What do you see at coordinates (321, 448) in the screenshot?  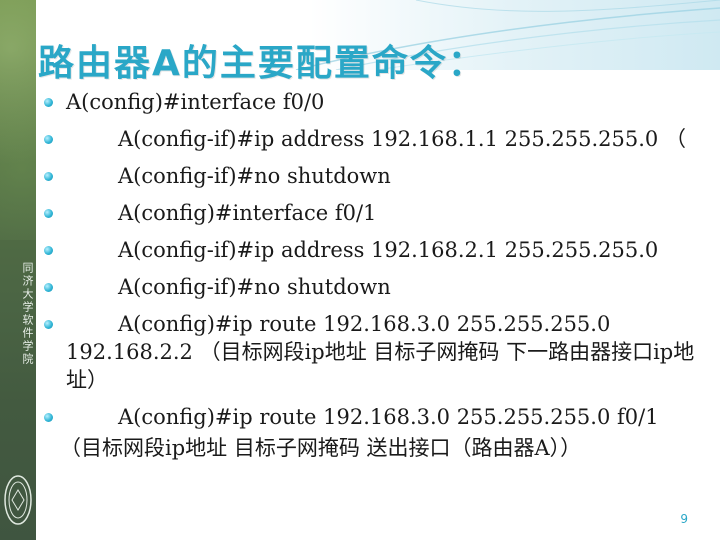 I see `command-continuation: （目标网段ip地址 目标子网掩码 送出接口（路由器A））` at bounding box center [321, 448].